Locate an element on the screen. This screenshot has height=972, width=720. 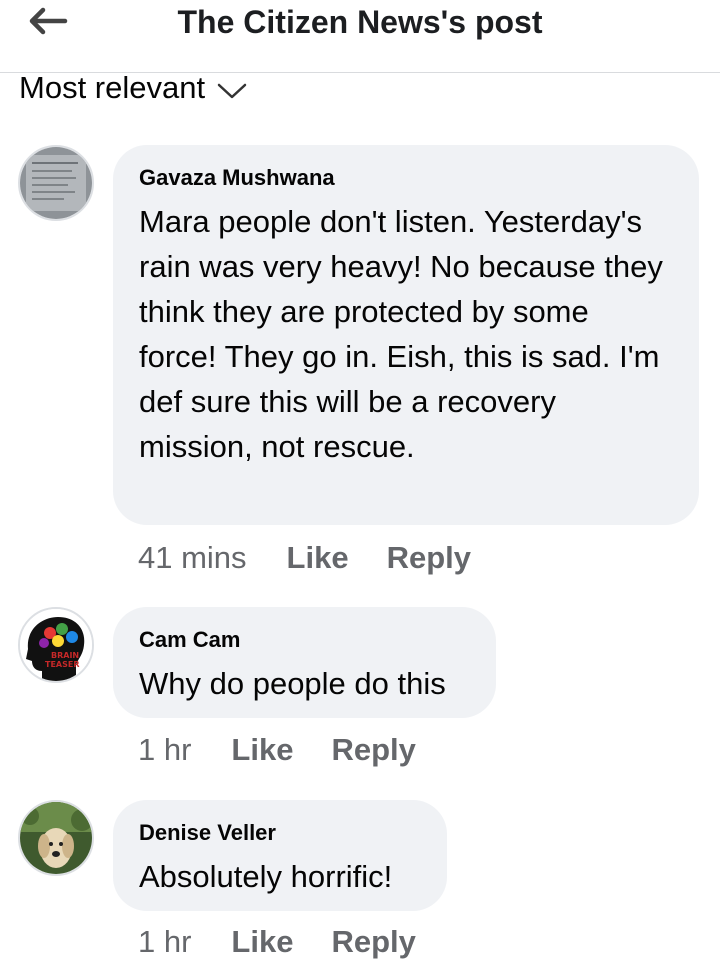
comment-text: Absolutely horrific! is located at coordinates (266, 876).